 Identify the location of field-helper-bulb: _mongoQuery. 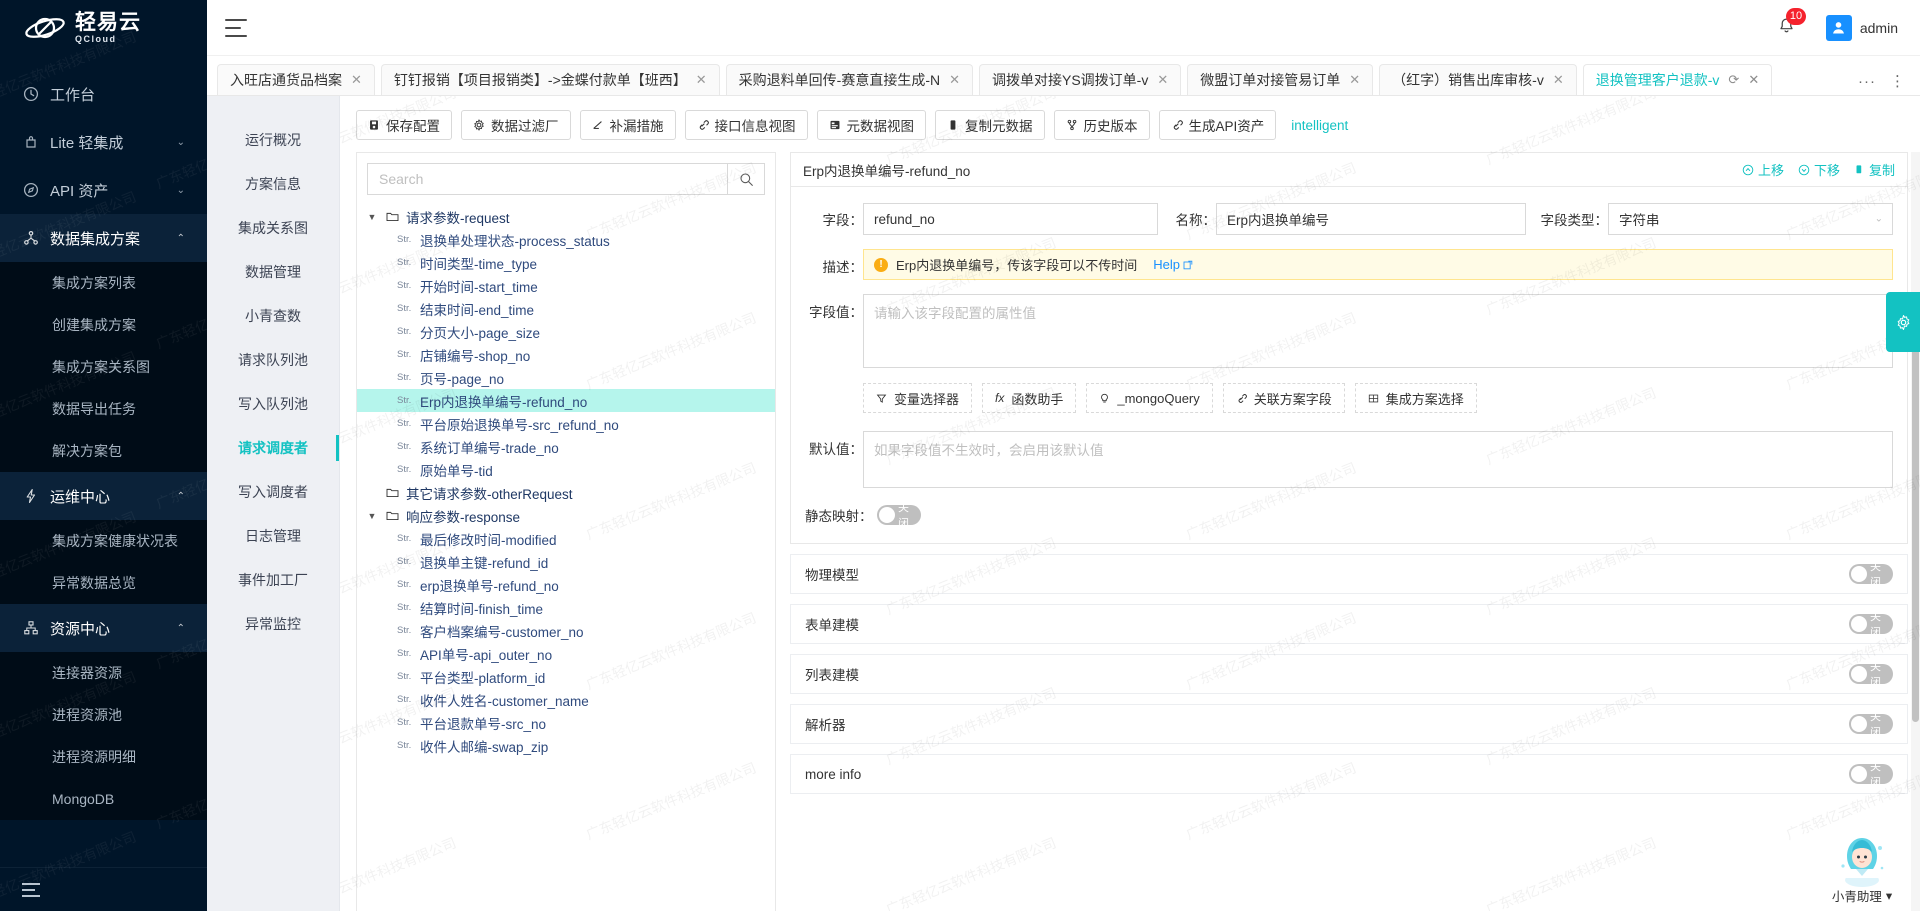
(1149, 398).